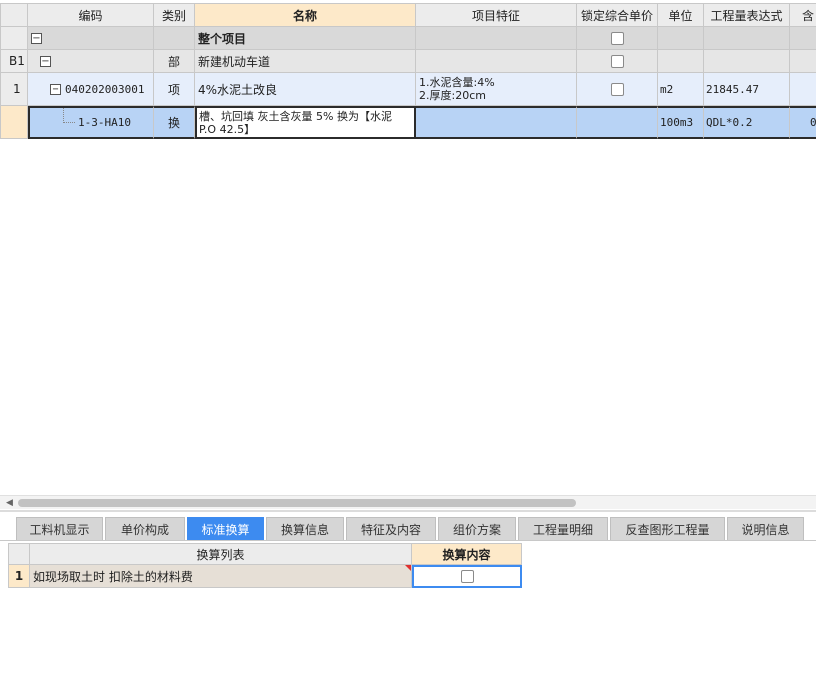  What do you see at coordinates (295, 116) in the screenshot?
I see `name-line: 槽、坑回填 灰土含灰量 5% 换为【水泥` at bounding box center [295, 116].